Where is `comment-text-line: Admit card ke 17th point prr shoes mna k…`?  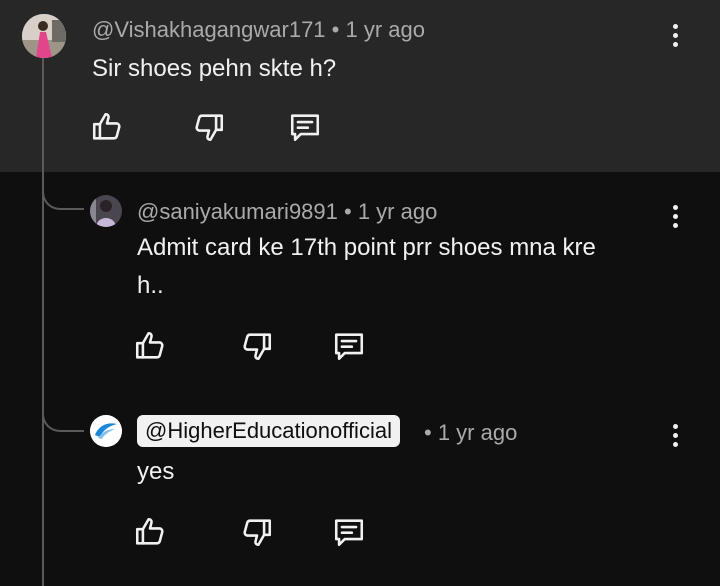
comment-text-line: Admit card ke 17th point prr shoes mna k… is located at coordinates (366, 247).